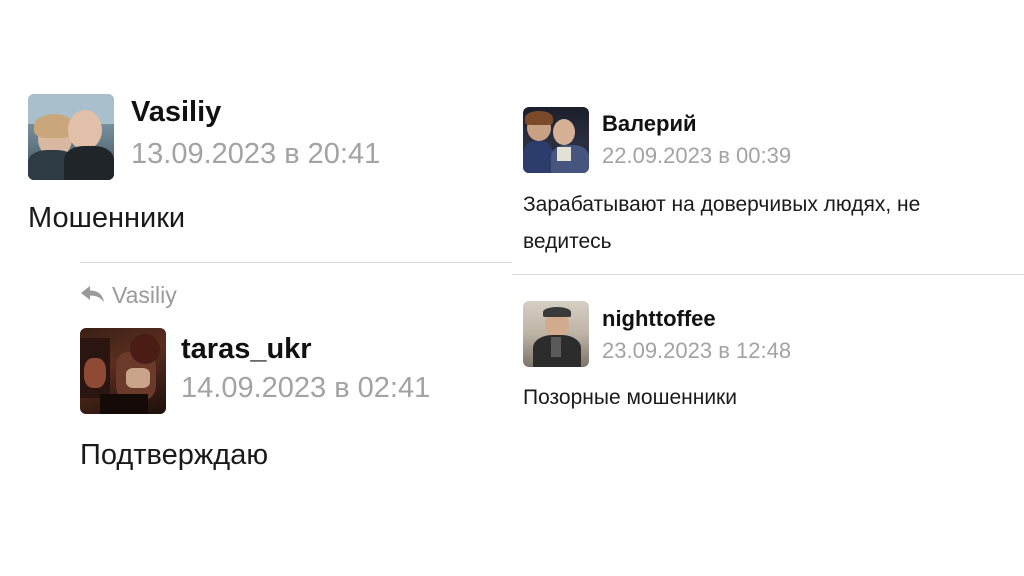  I want to click on reply-to-username: Vasiliy, so click(144, 295).